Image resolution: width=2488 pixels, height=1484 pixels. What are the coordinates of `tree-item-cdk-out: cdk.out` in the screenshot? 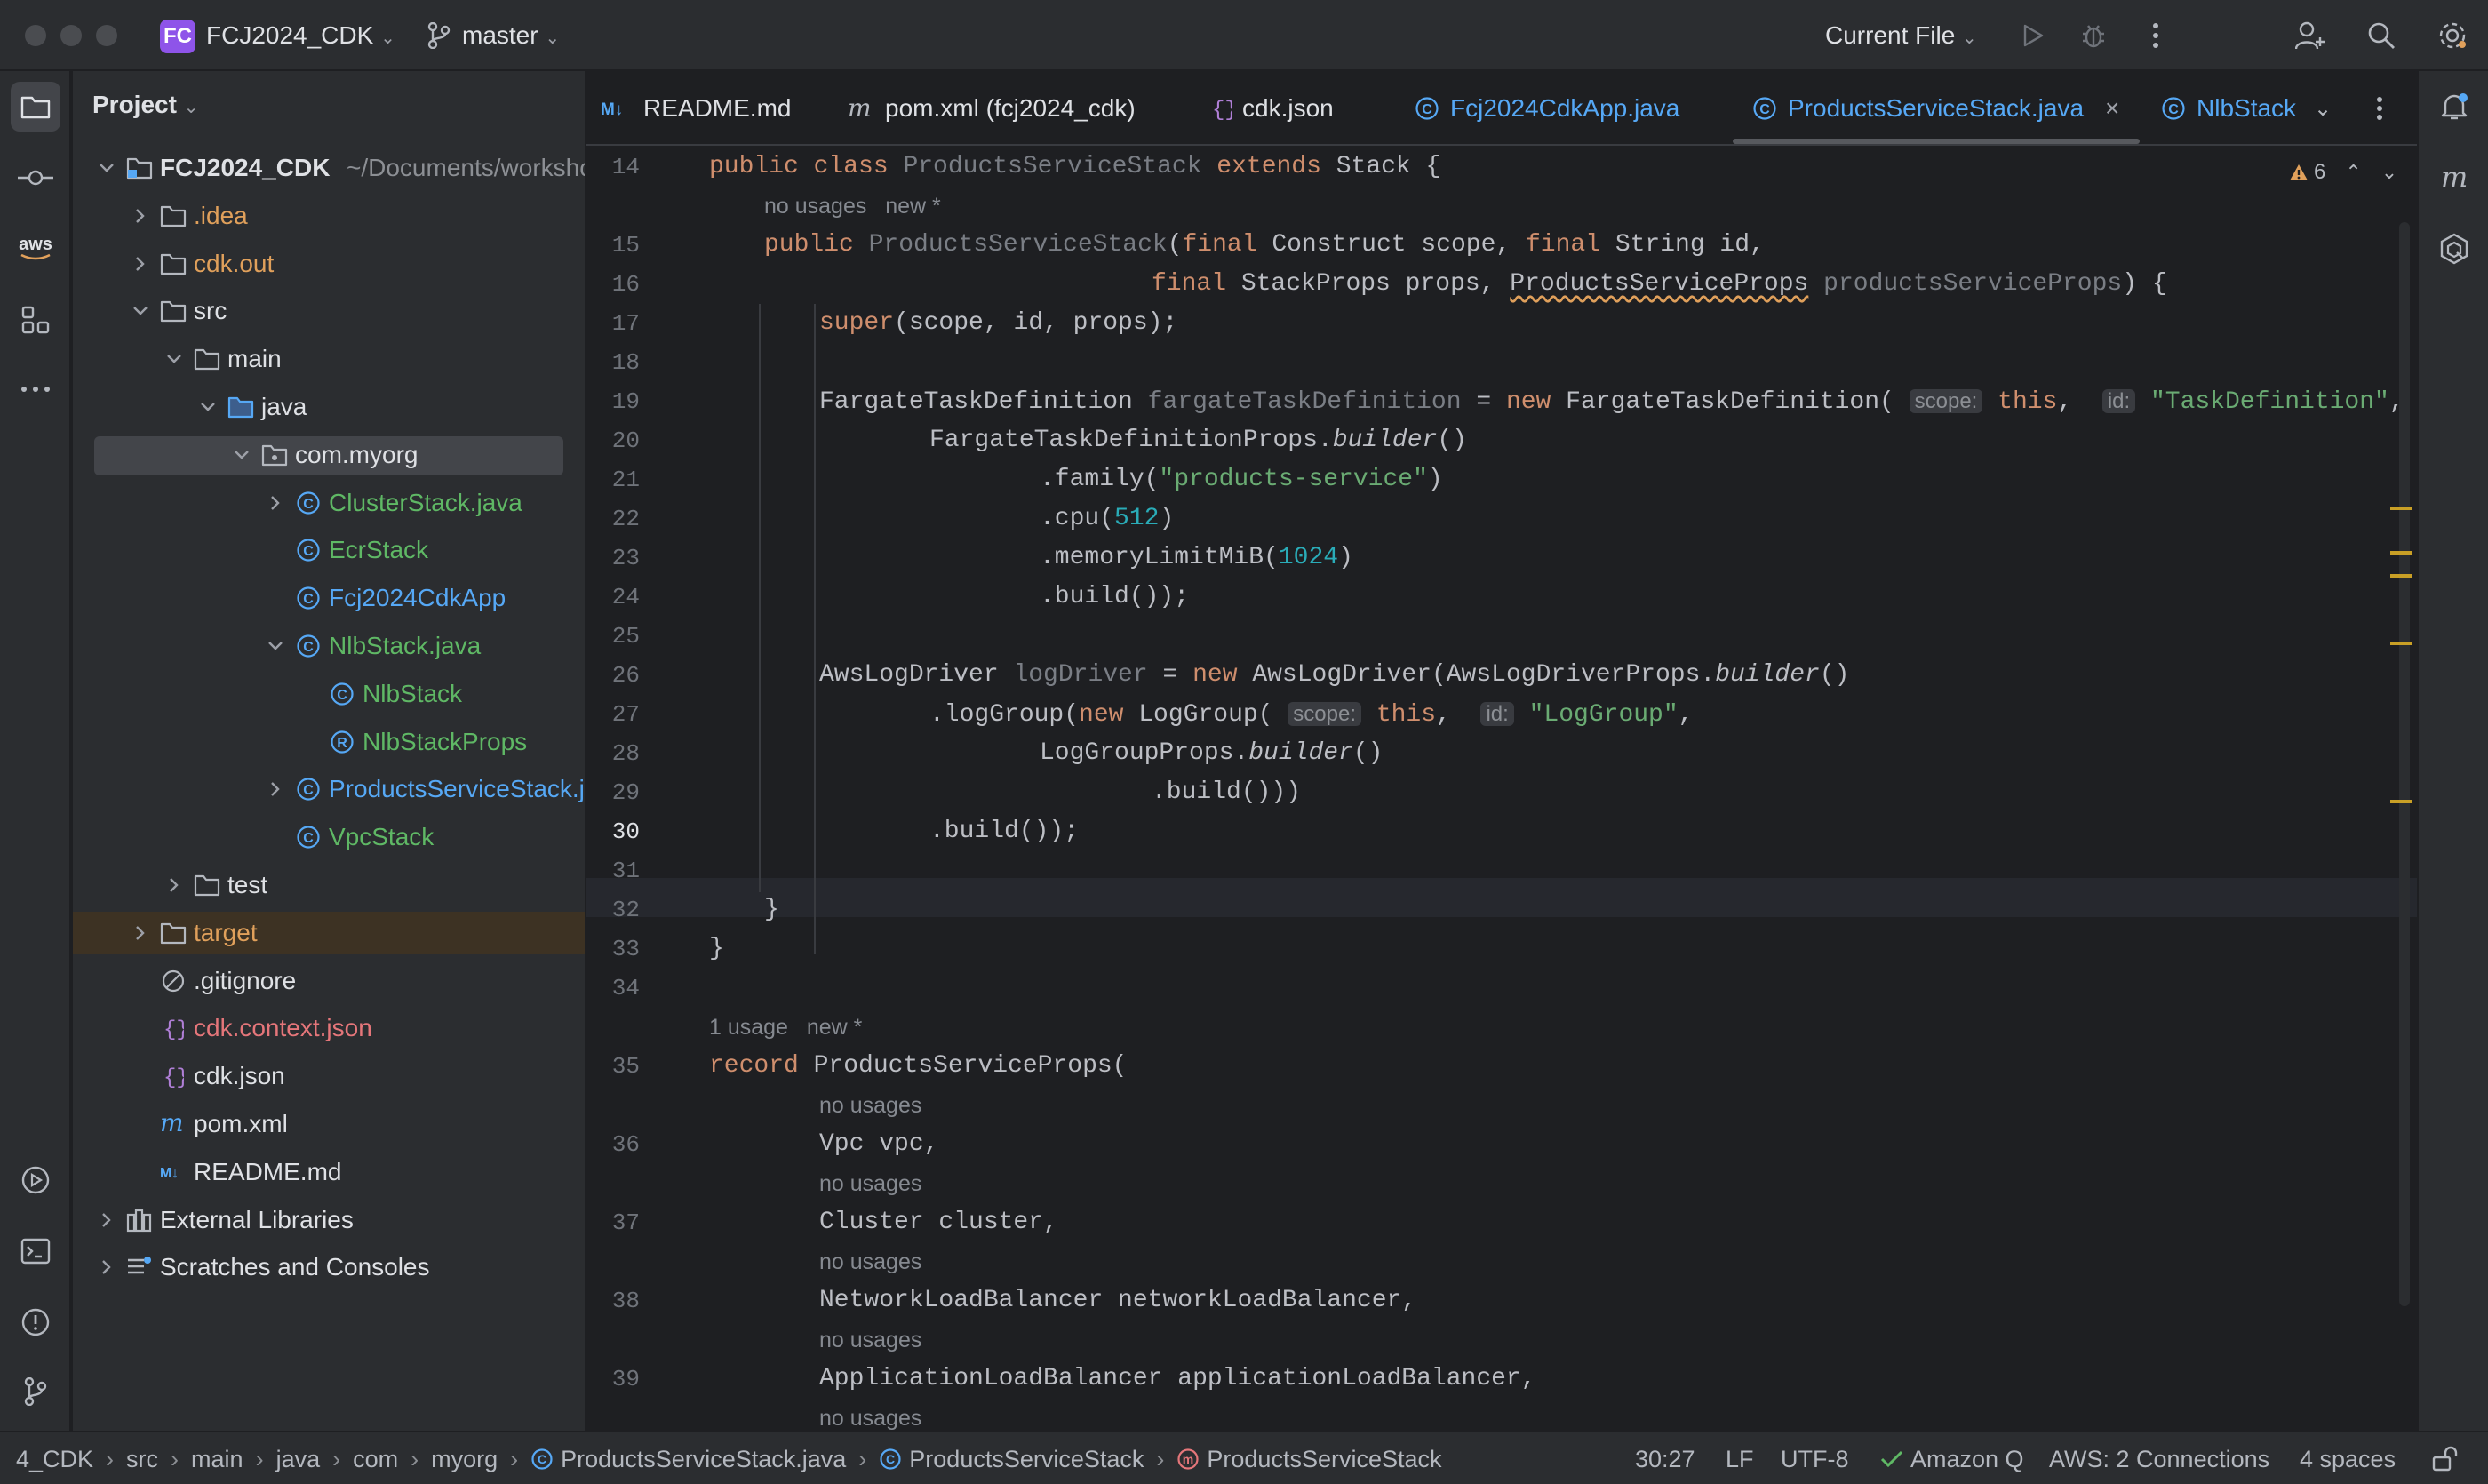 It's located at (329, 264).